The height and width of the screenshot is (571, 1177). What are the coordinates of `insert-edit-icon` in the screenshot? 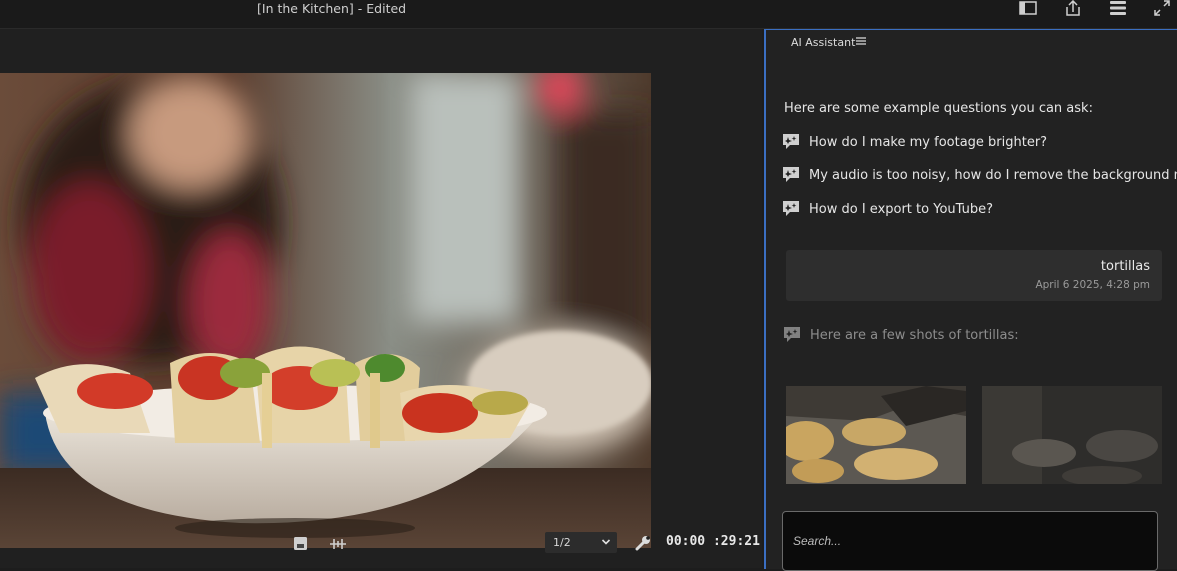 It's located at (338, 544).